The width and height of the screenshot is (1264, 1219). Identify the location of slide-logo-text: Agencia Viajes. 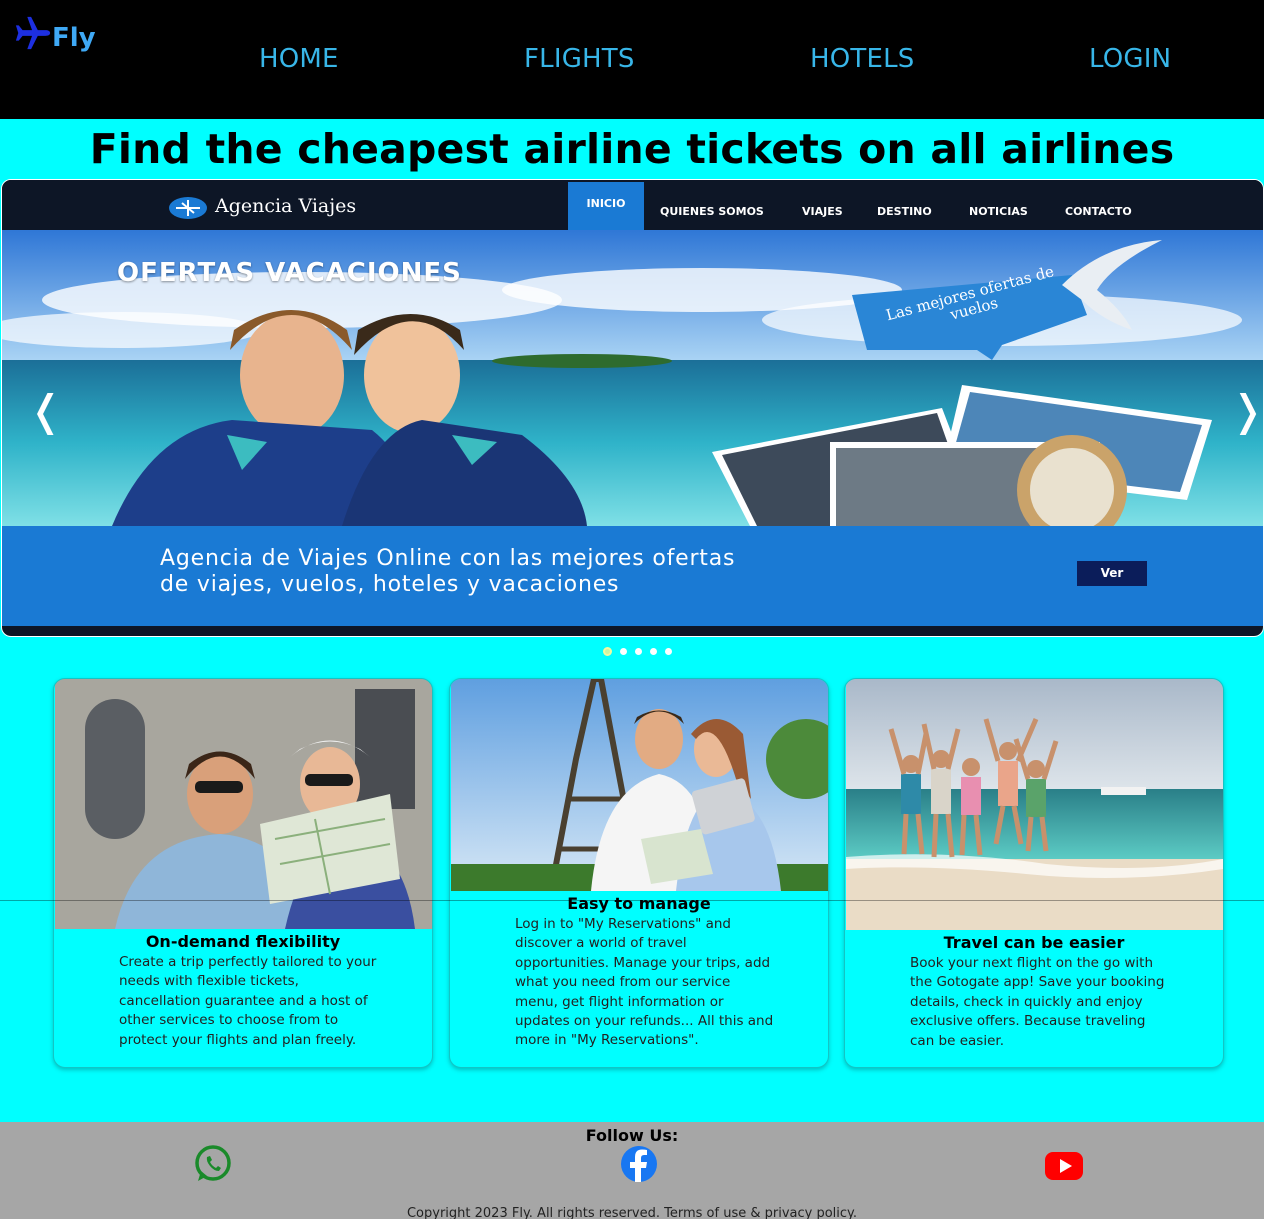
(286, 206).